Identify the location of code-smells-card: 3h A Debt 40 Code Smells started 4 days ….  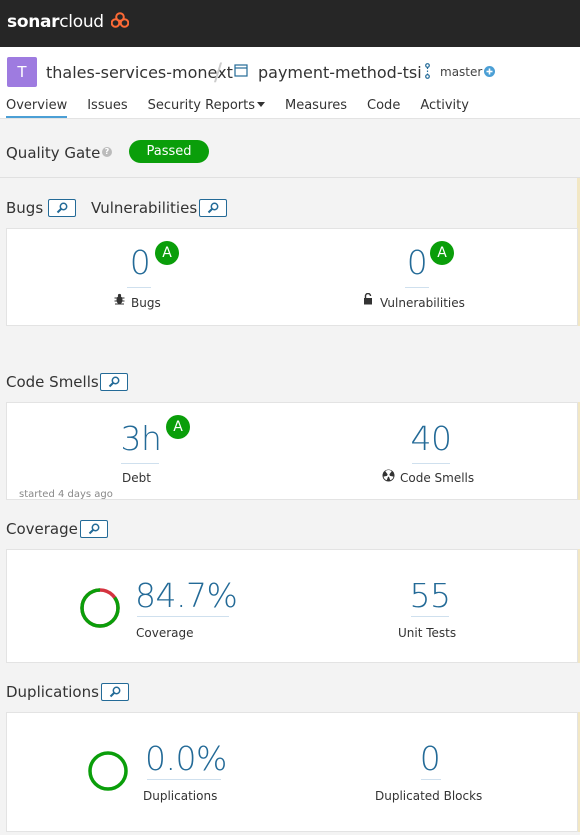
(292, 451).